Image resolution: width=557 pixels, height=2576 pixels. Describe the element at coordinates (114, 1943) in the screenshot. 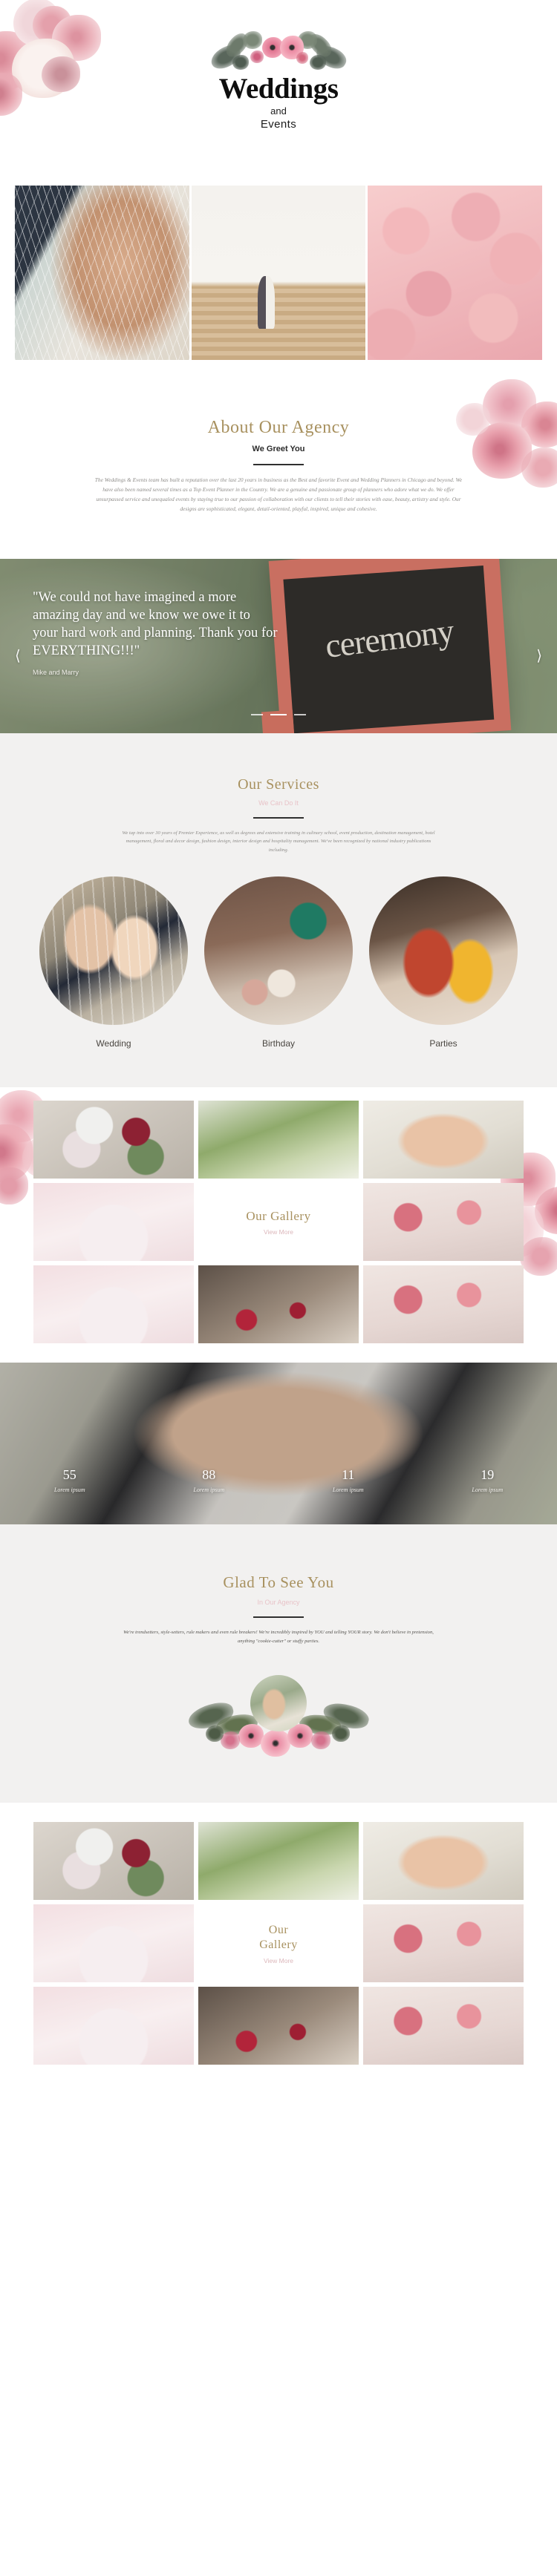

I see `gallery2-tile-cake` at that location.